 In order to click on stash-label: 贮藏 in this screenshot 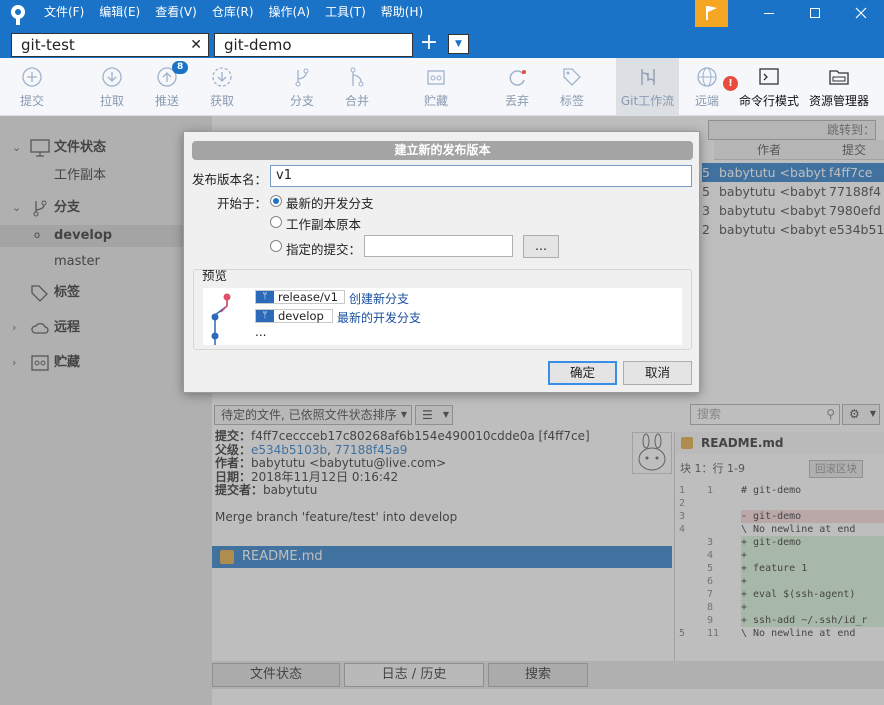, I will do `click(435, 101)`.